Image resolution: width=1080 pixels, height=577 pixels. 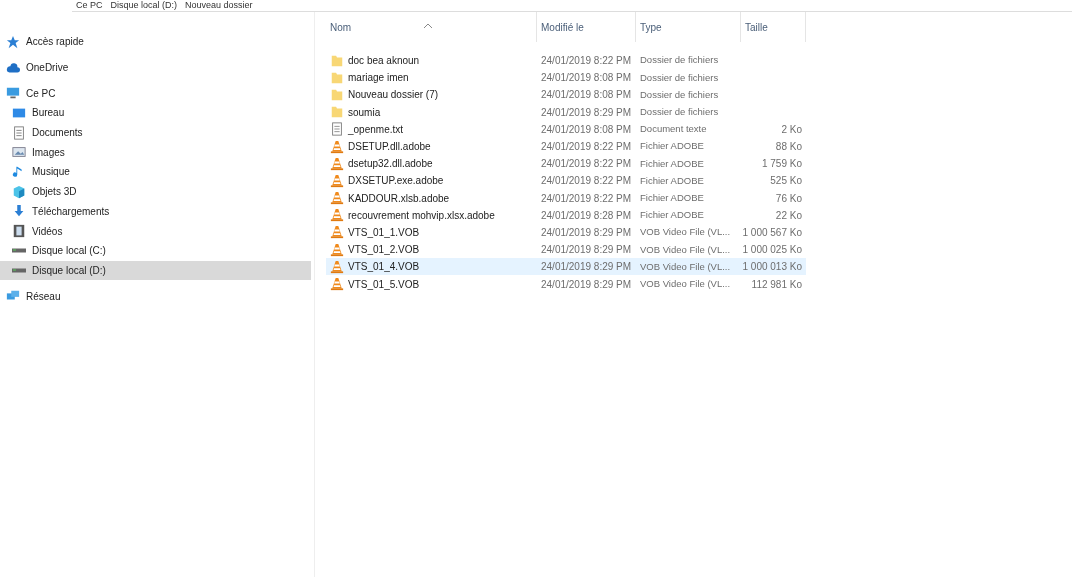 I want to click on sidebar-item: OneDrive, so click(x=157, y=67).